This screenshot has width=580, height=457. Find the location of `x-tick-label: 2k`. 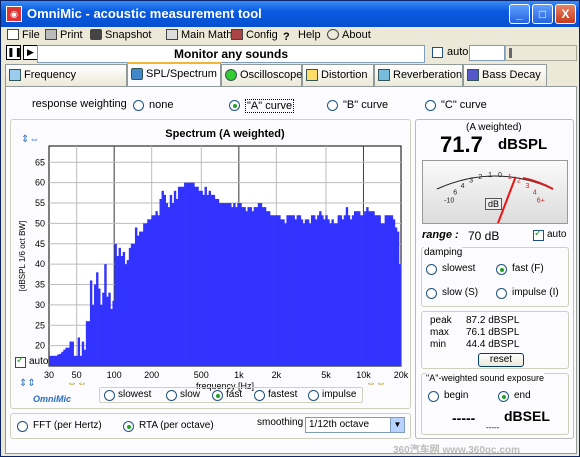

x-tick-label: 2k is located at coordinates (277, 375).